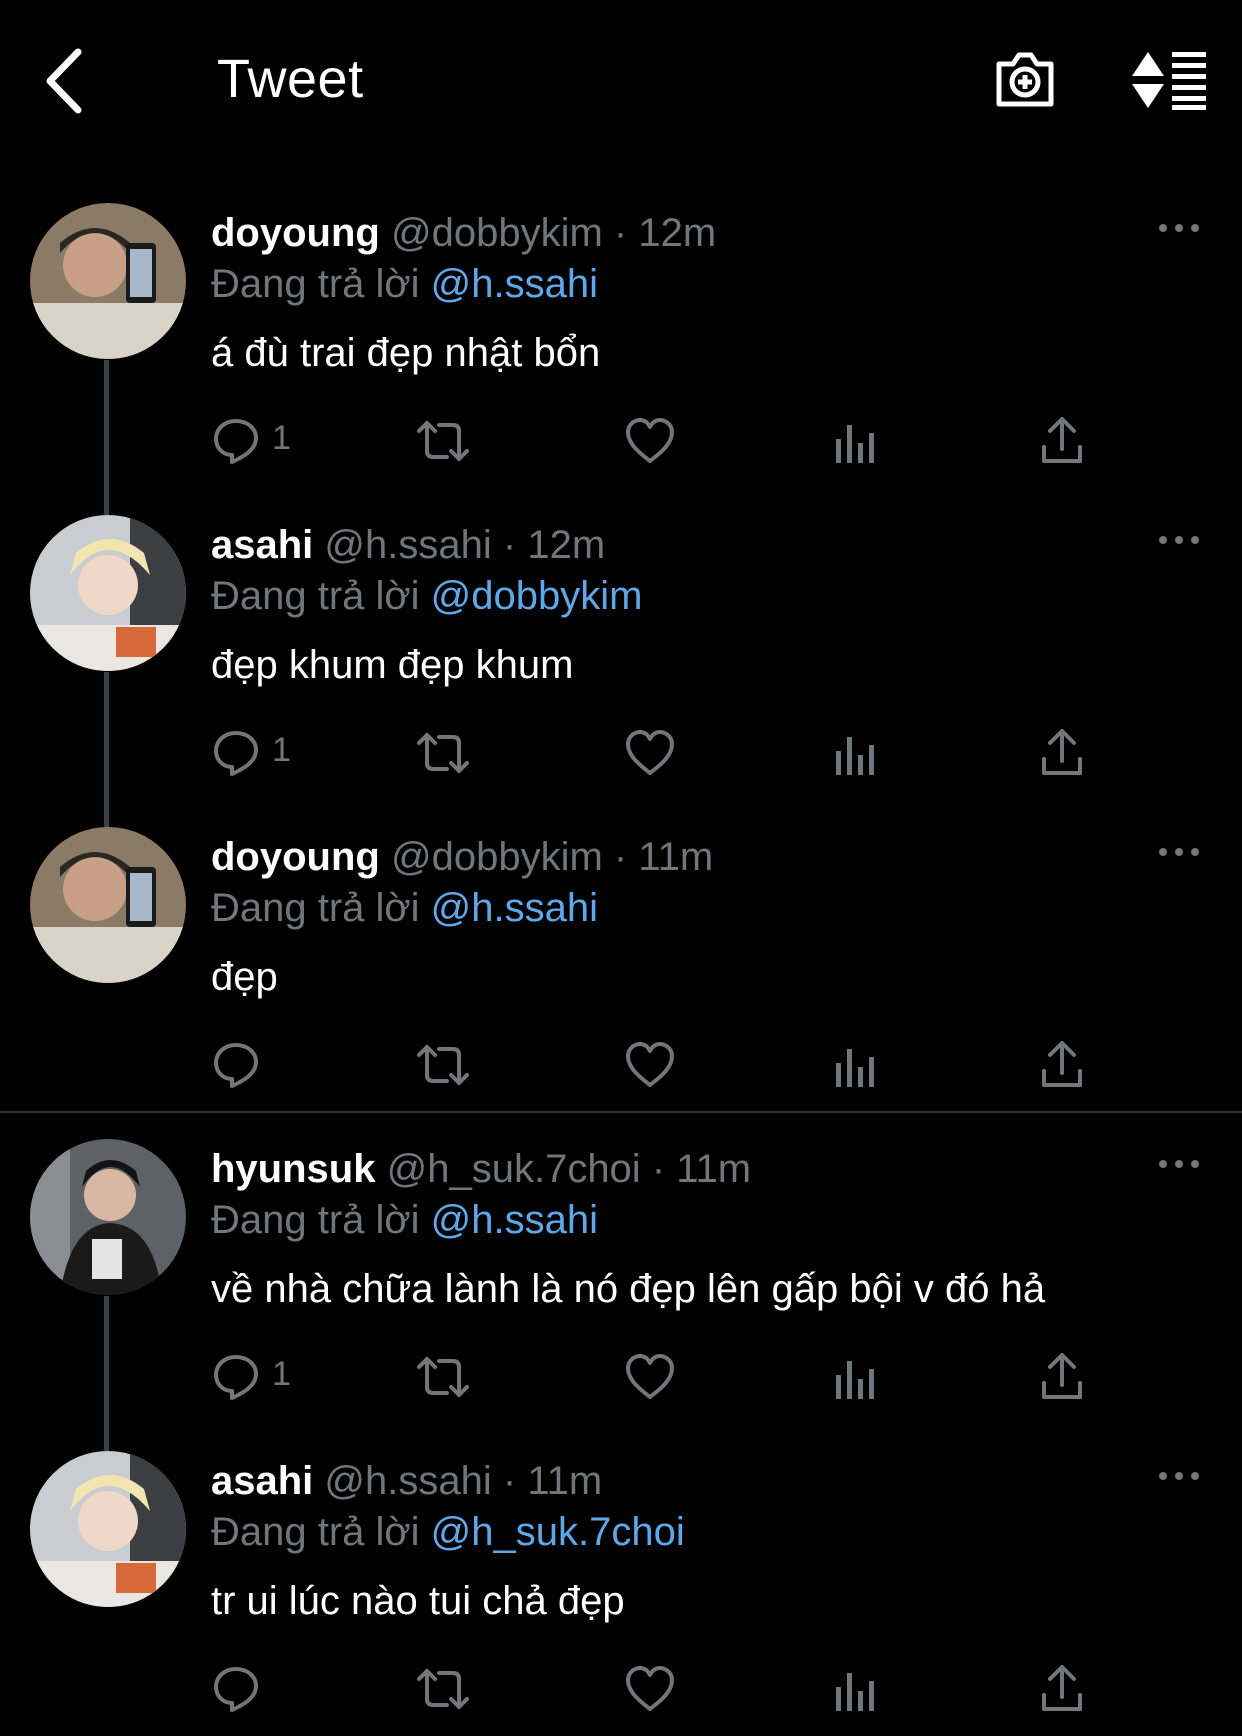  What do you see at coordinates (621, 753) in the screenshot?
I see `action-bar: 1` at bounding box center [621, 753].